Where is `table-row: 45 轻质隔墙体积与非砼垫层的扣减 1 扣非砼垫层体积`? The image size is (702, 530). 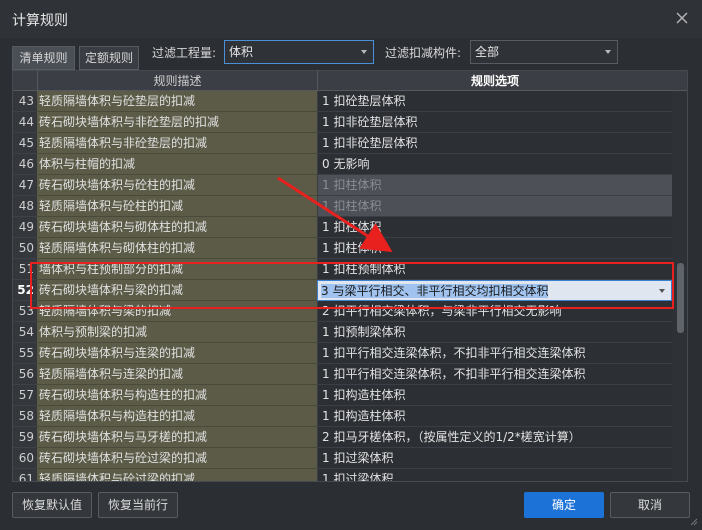 table-row: 45 轻质隔墙体积与非砼垫层的扣减 1 扣非砼垫层体积 is located at coordinates (342, 143).